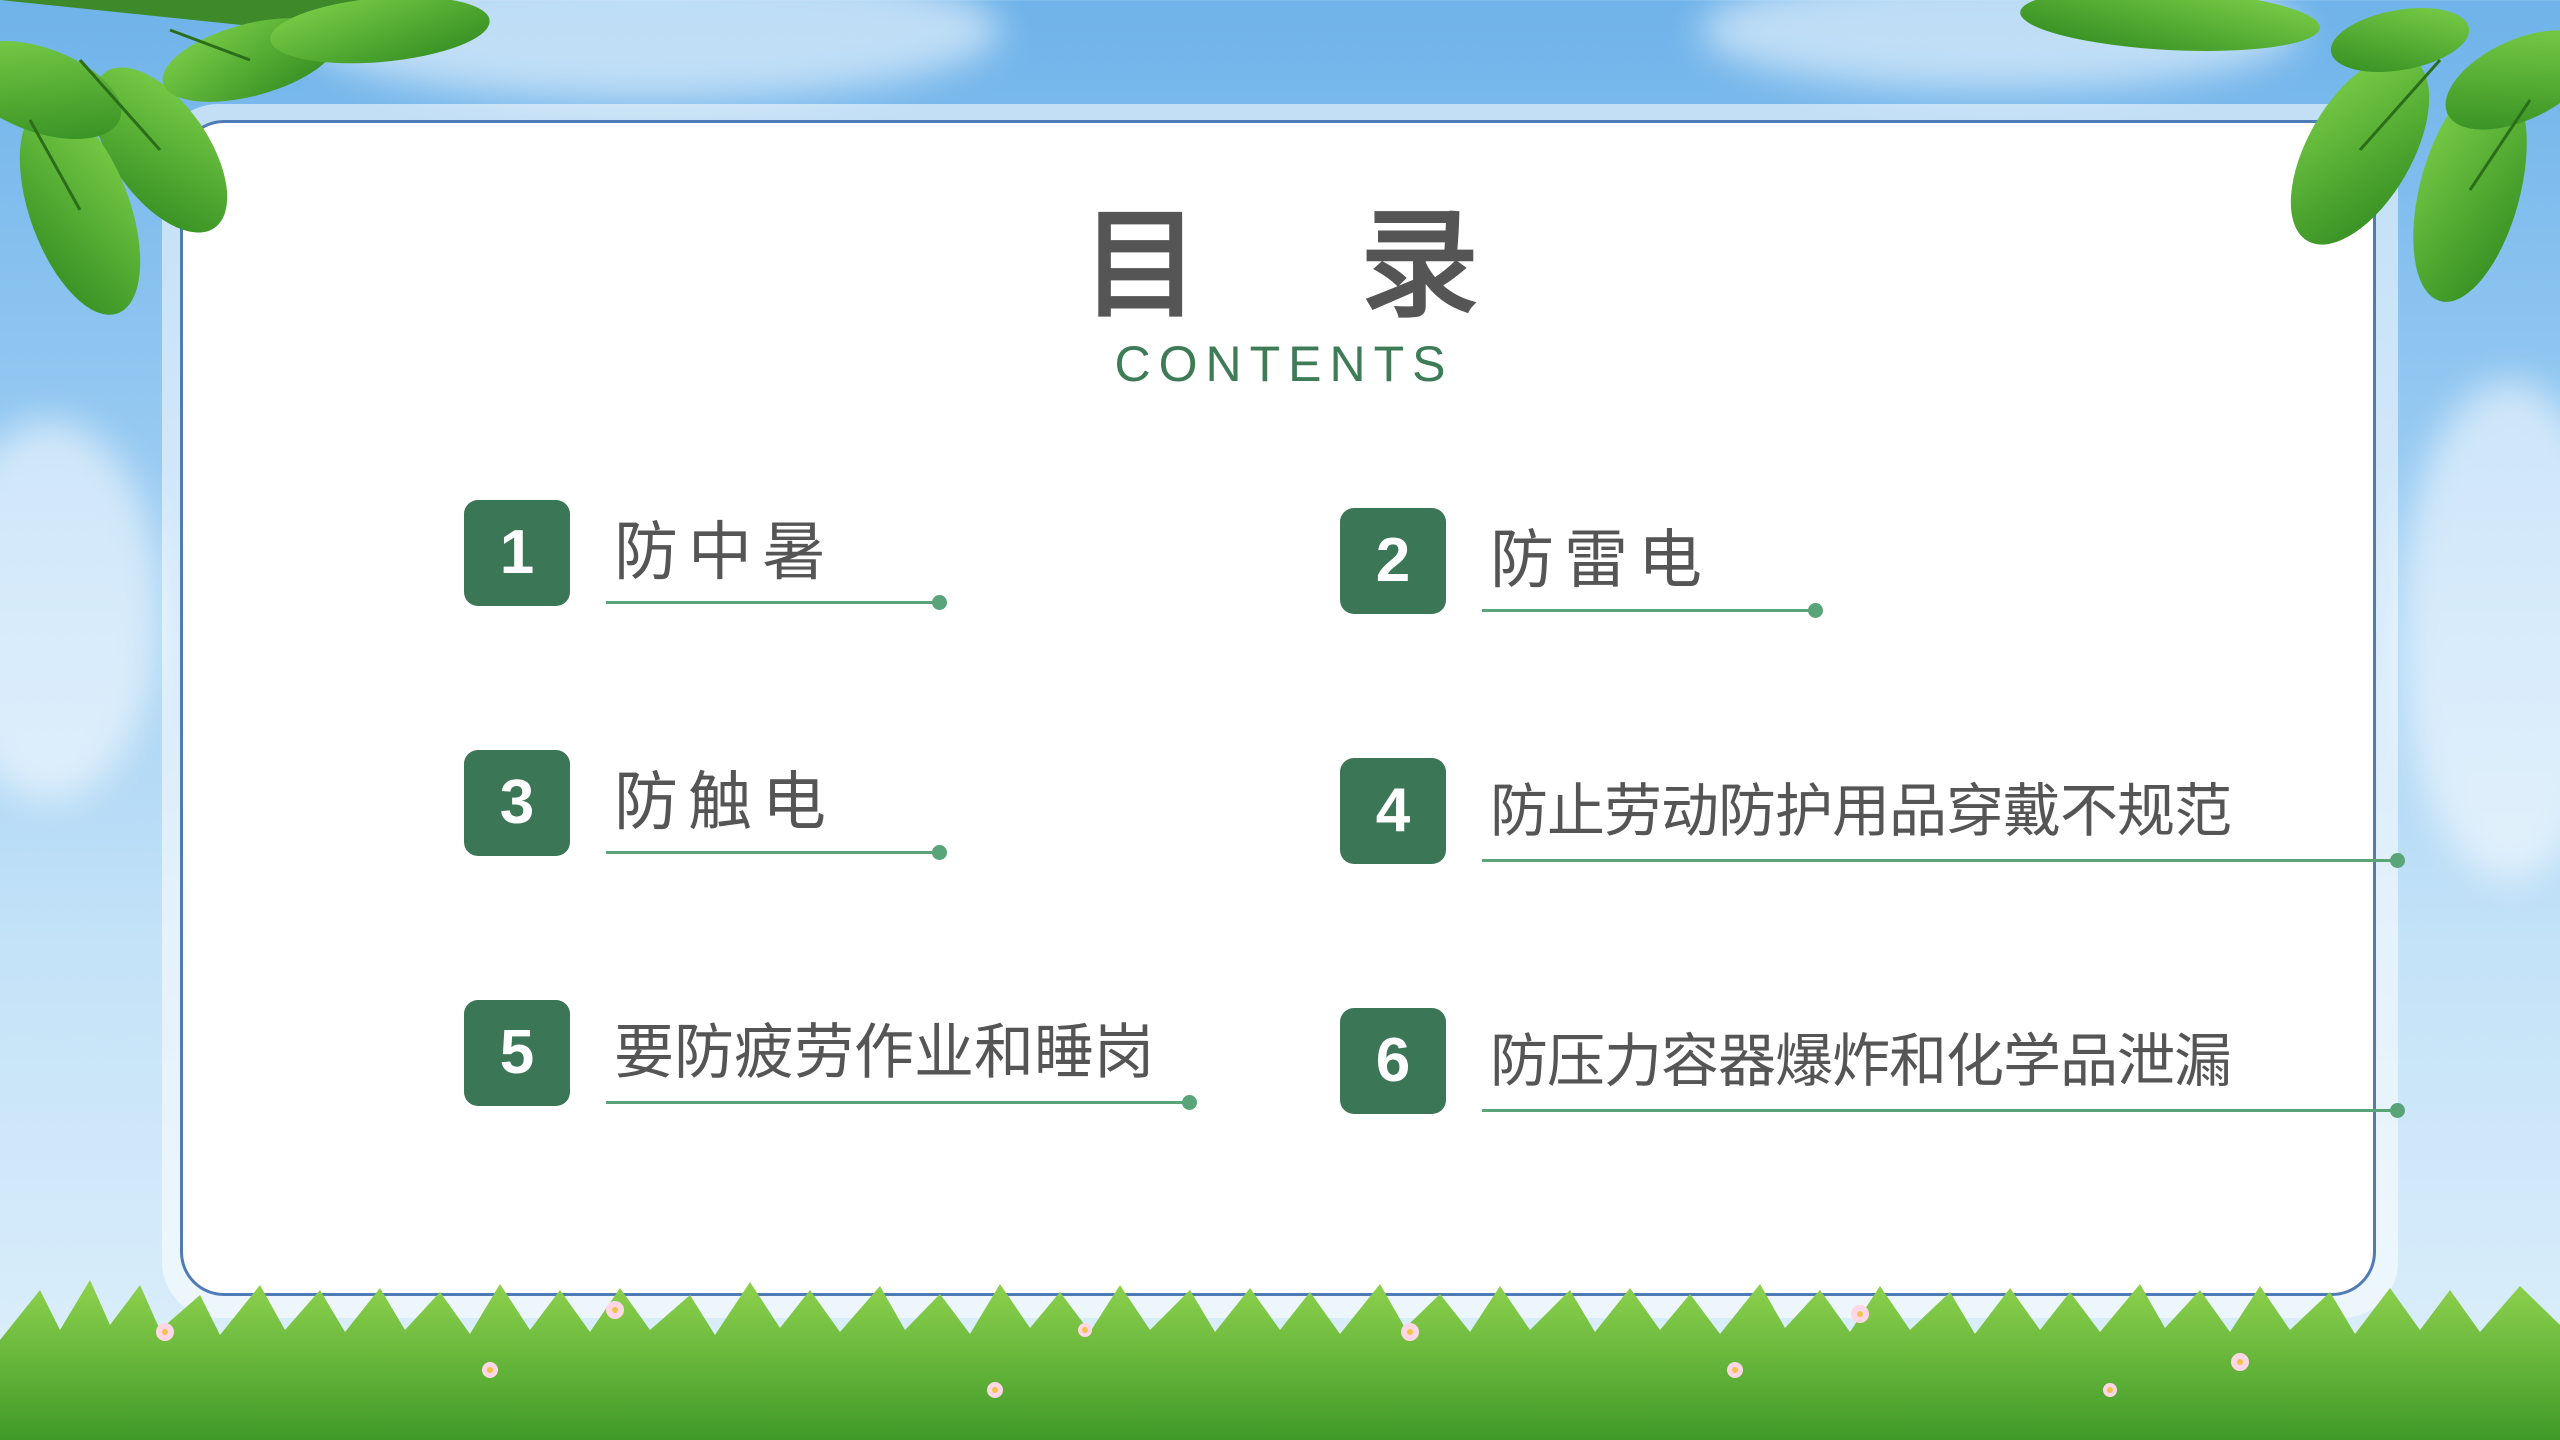  I want to click on item-label: 防雷电, so click(1601, 561).